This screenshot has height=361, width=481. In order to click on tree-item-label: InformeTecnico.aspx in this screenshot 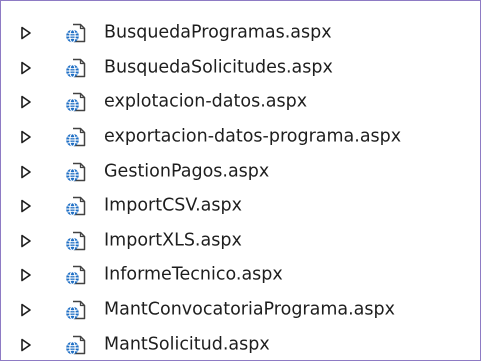, I will do `click(193, 275)`.